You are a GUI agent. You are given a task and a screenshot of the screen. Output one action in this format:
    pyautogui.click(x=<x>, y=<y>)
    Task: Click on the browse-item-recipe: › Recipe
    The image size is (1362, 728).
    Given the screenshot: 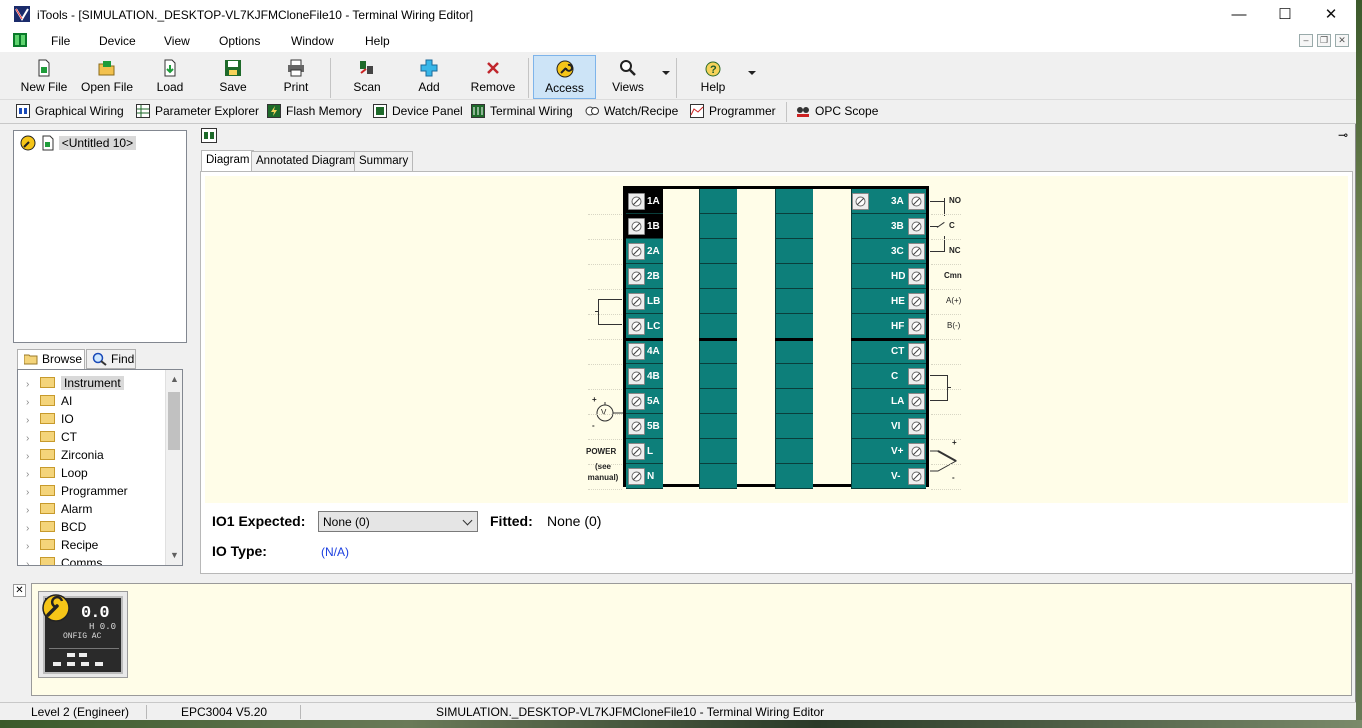 What is the action you would take?
    pyautogui.click(x=62, y=547)
    